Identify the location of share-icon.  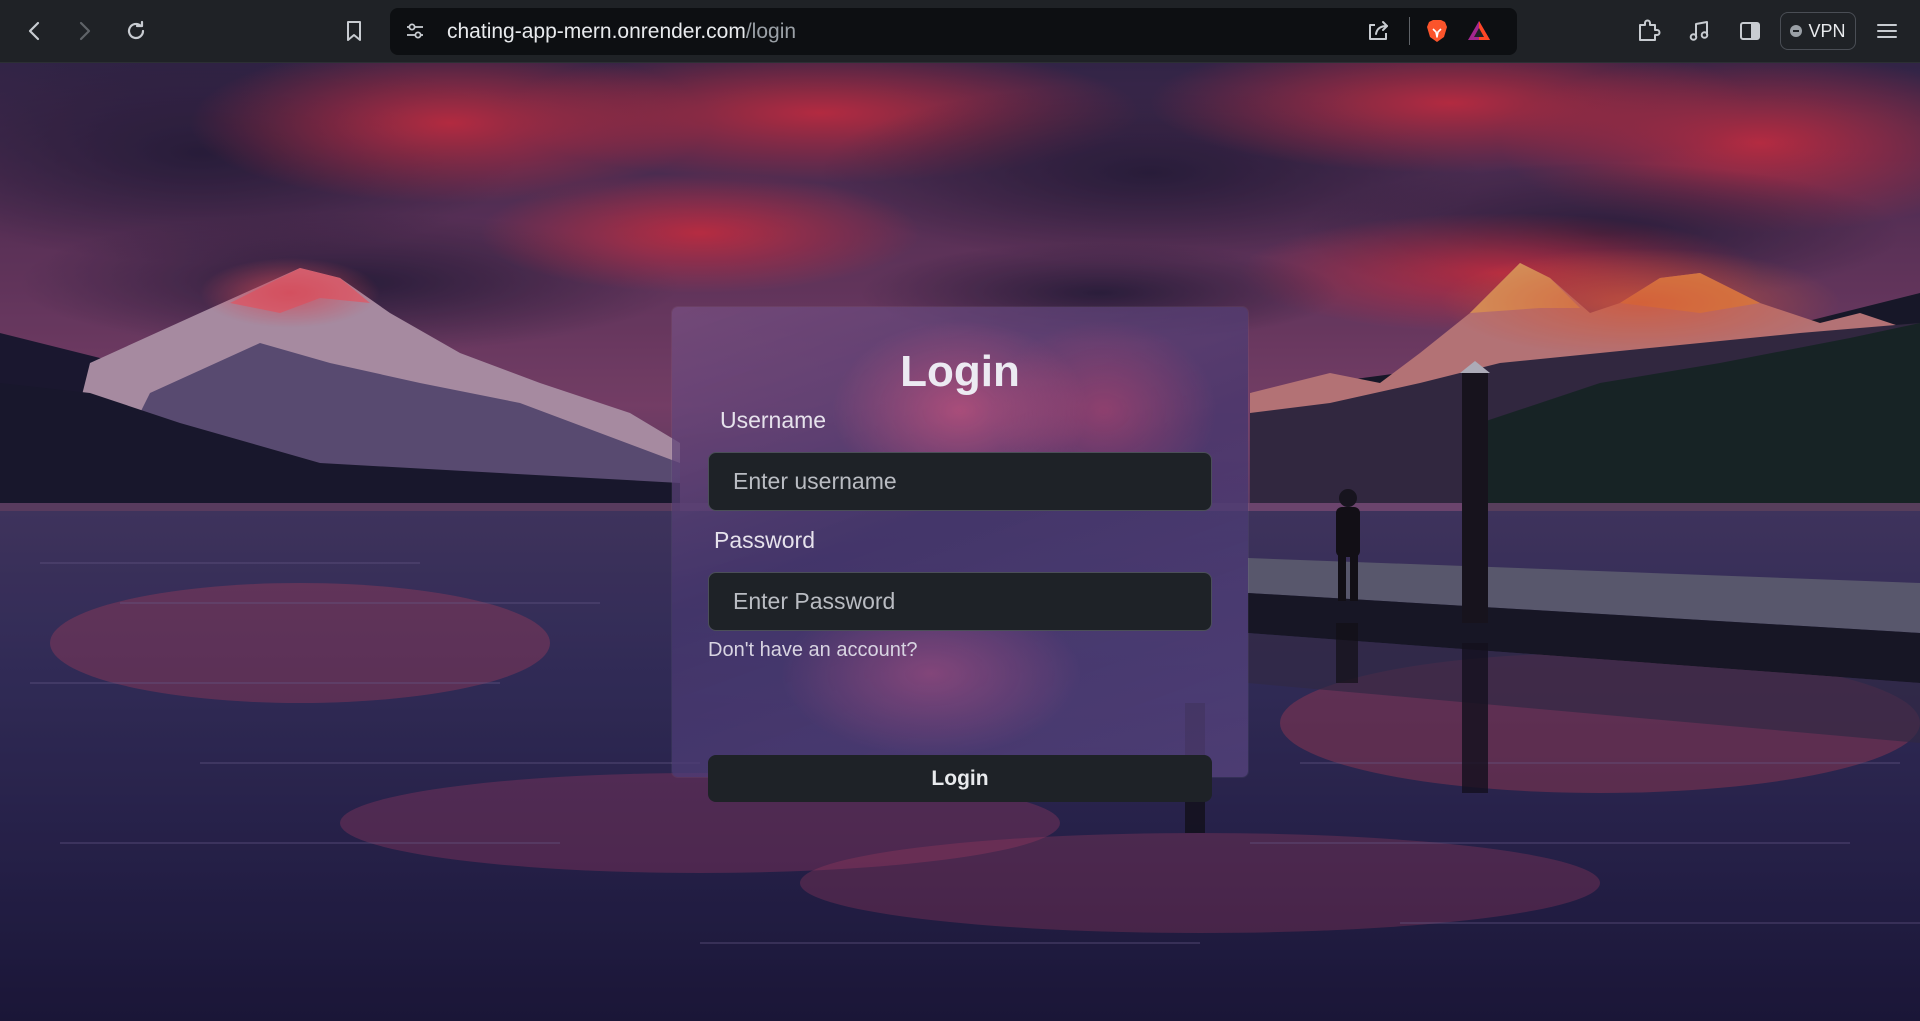
(1378, 30).